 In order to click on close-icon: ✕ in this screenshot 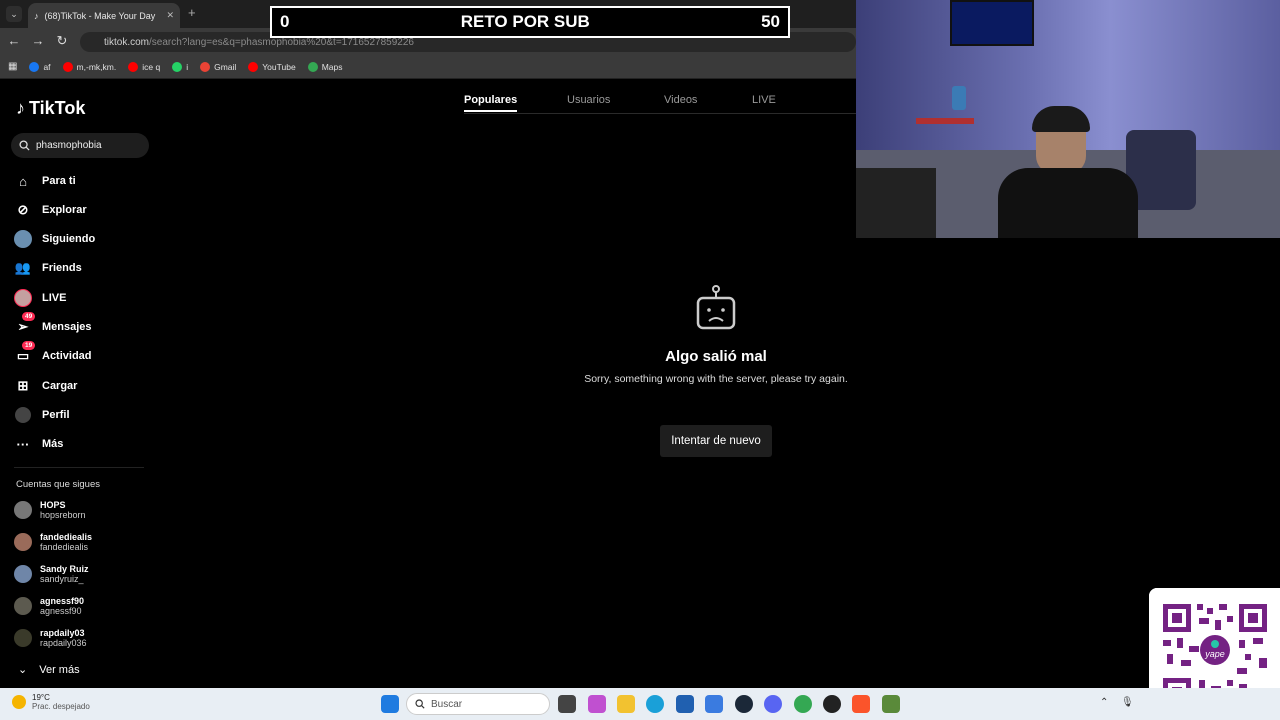, I will do `click(170, 15)`.